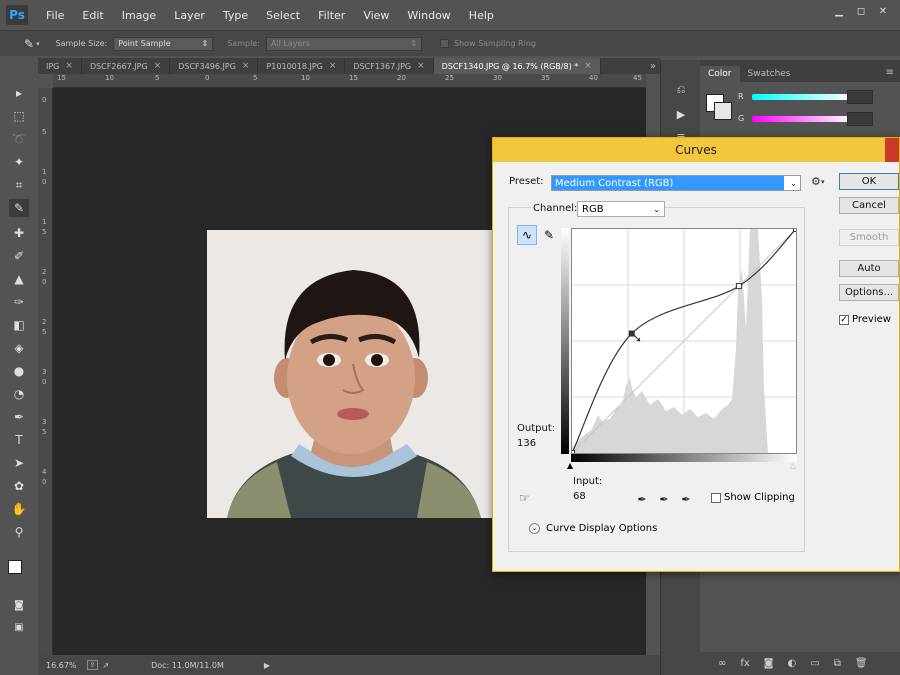  I want to click on stamp-tool-icon: ▲, so click(19, 279).